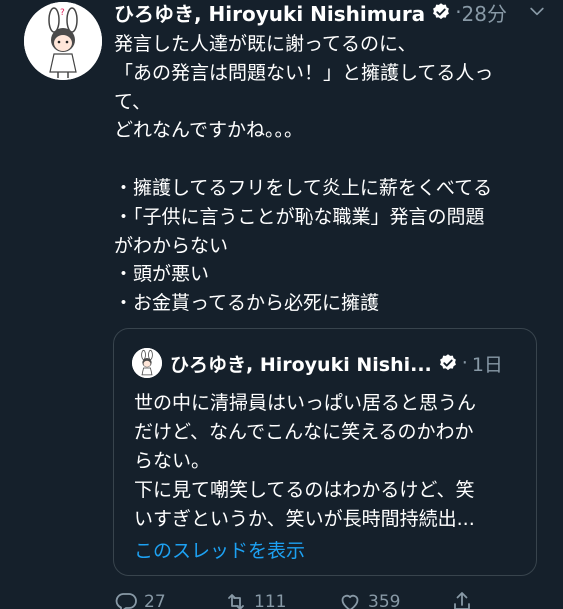 The width and height of the screenshot is (563, 609). I want to click on tweet-body-line: 「あの発言は問題ない！」と擁護してる人っ, so click(304, 72).